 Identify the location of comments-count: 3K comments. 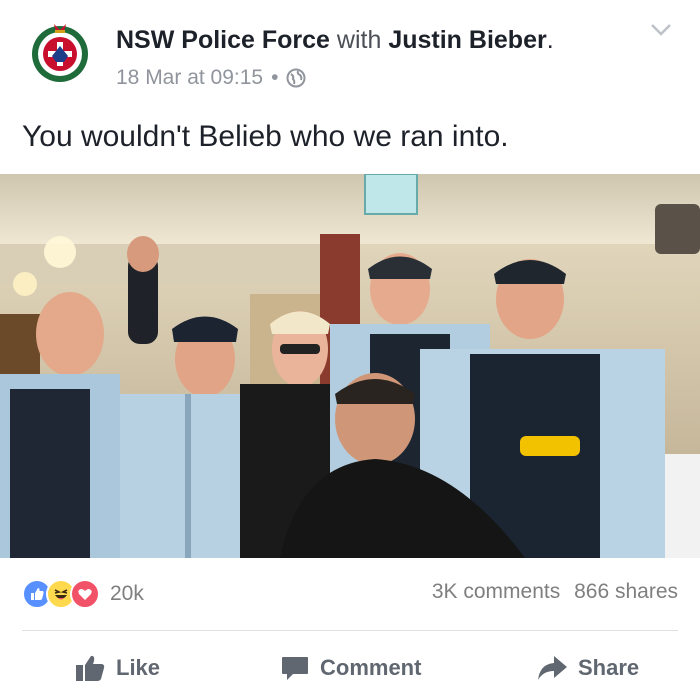
(496, 591).